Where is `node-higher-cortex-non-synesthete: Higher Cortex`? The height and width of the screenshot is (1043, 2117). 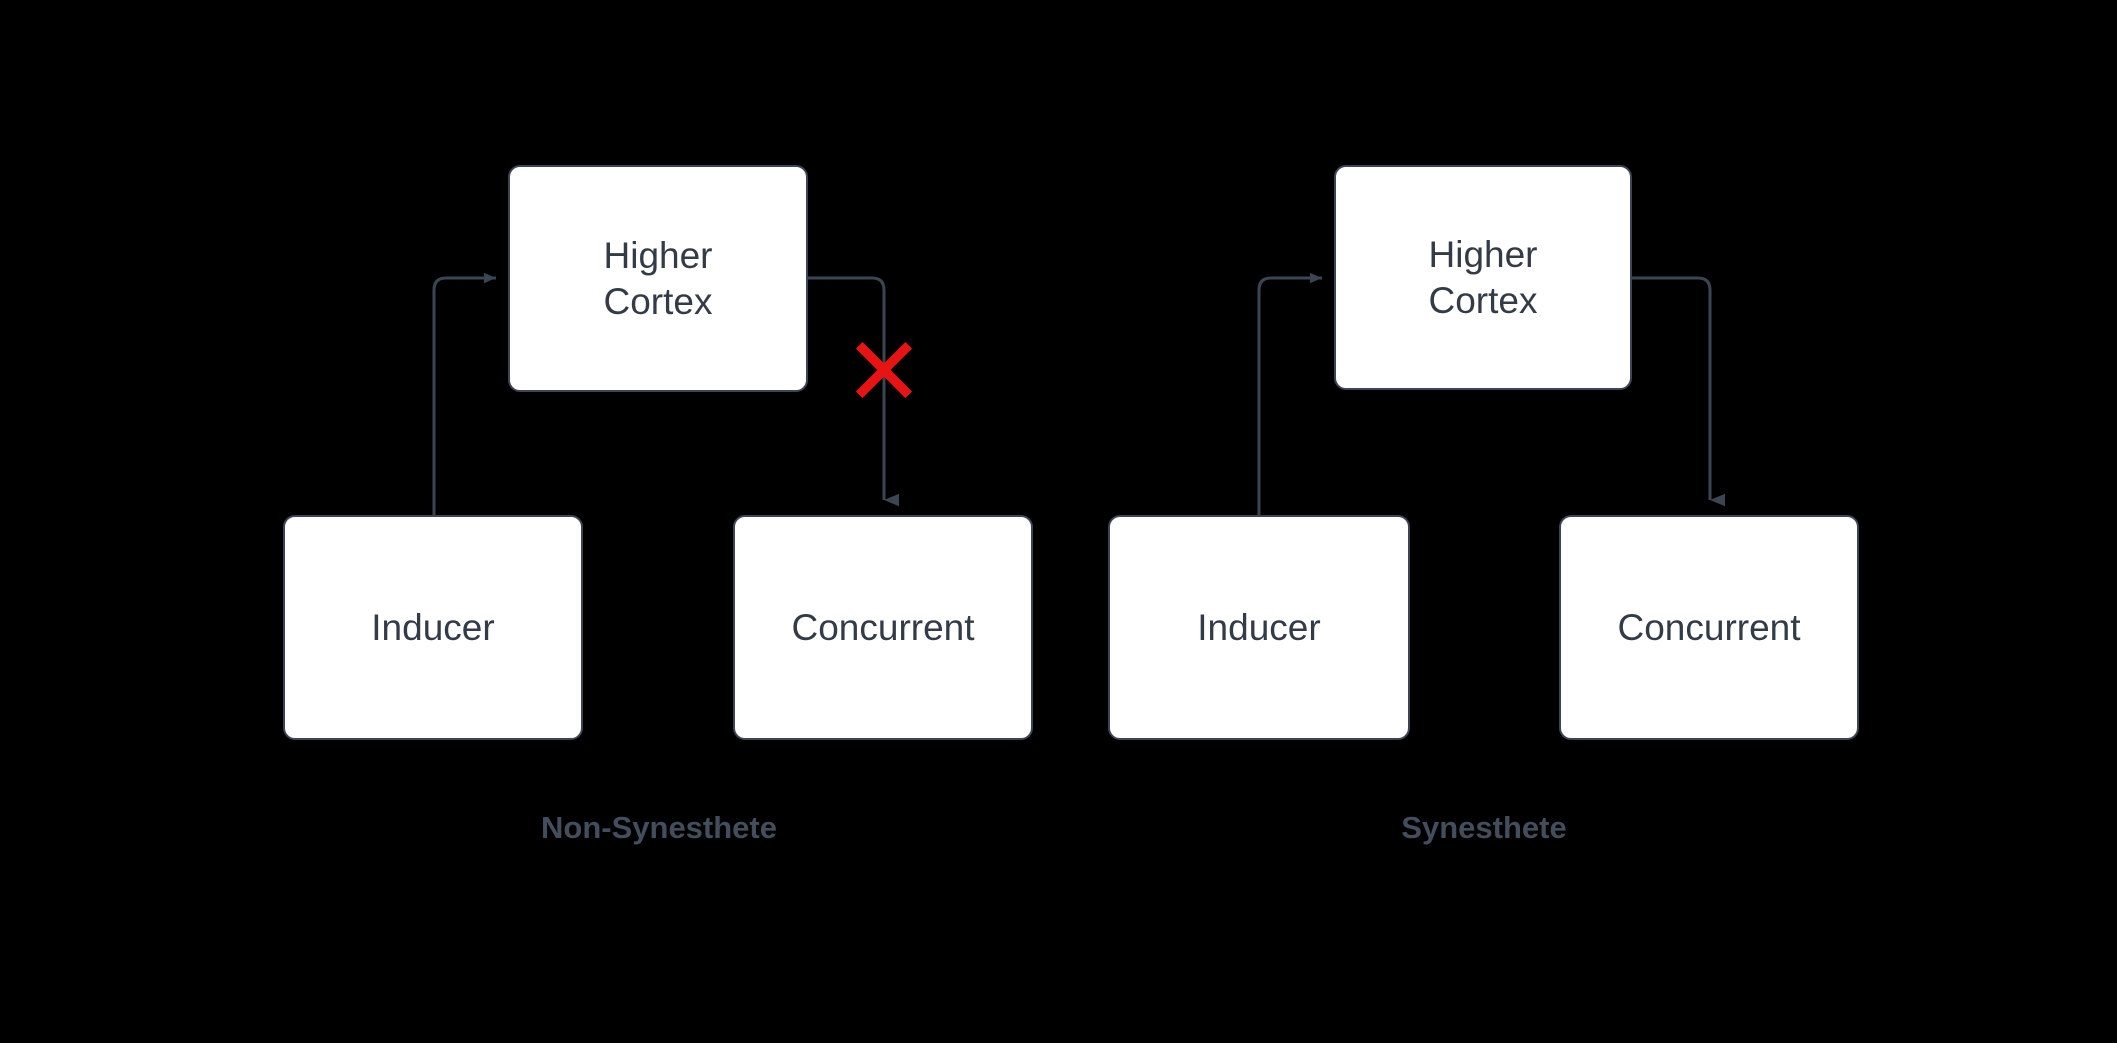
node-higher-cortex-non-synesthete: Higher Cortex is located at coordinates (658, 278).